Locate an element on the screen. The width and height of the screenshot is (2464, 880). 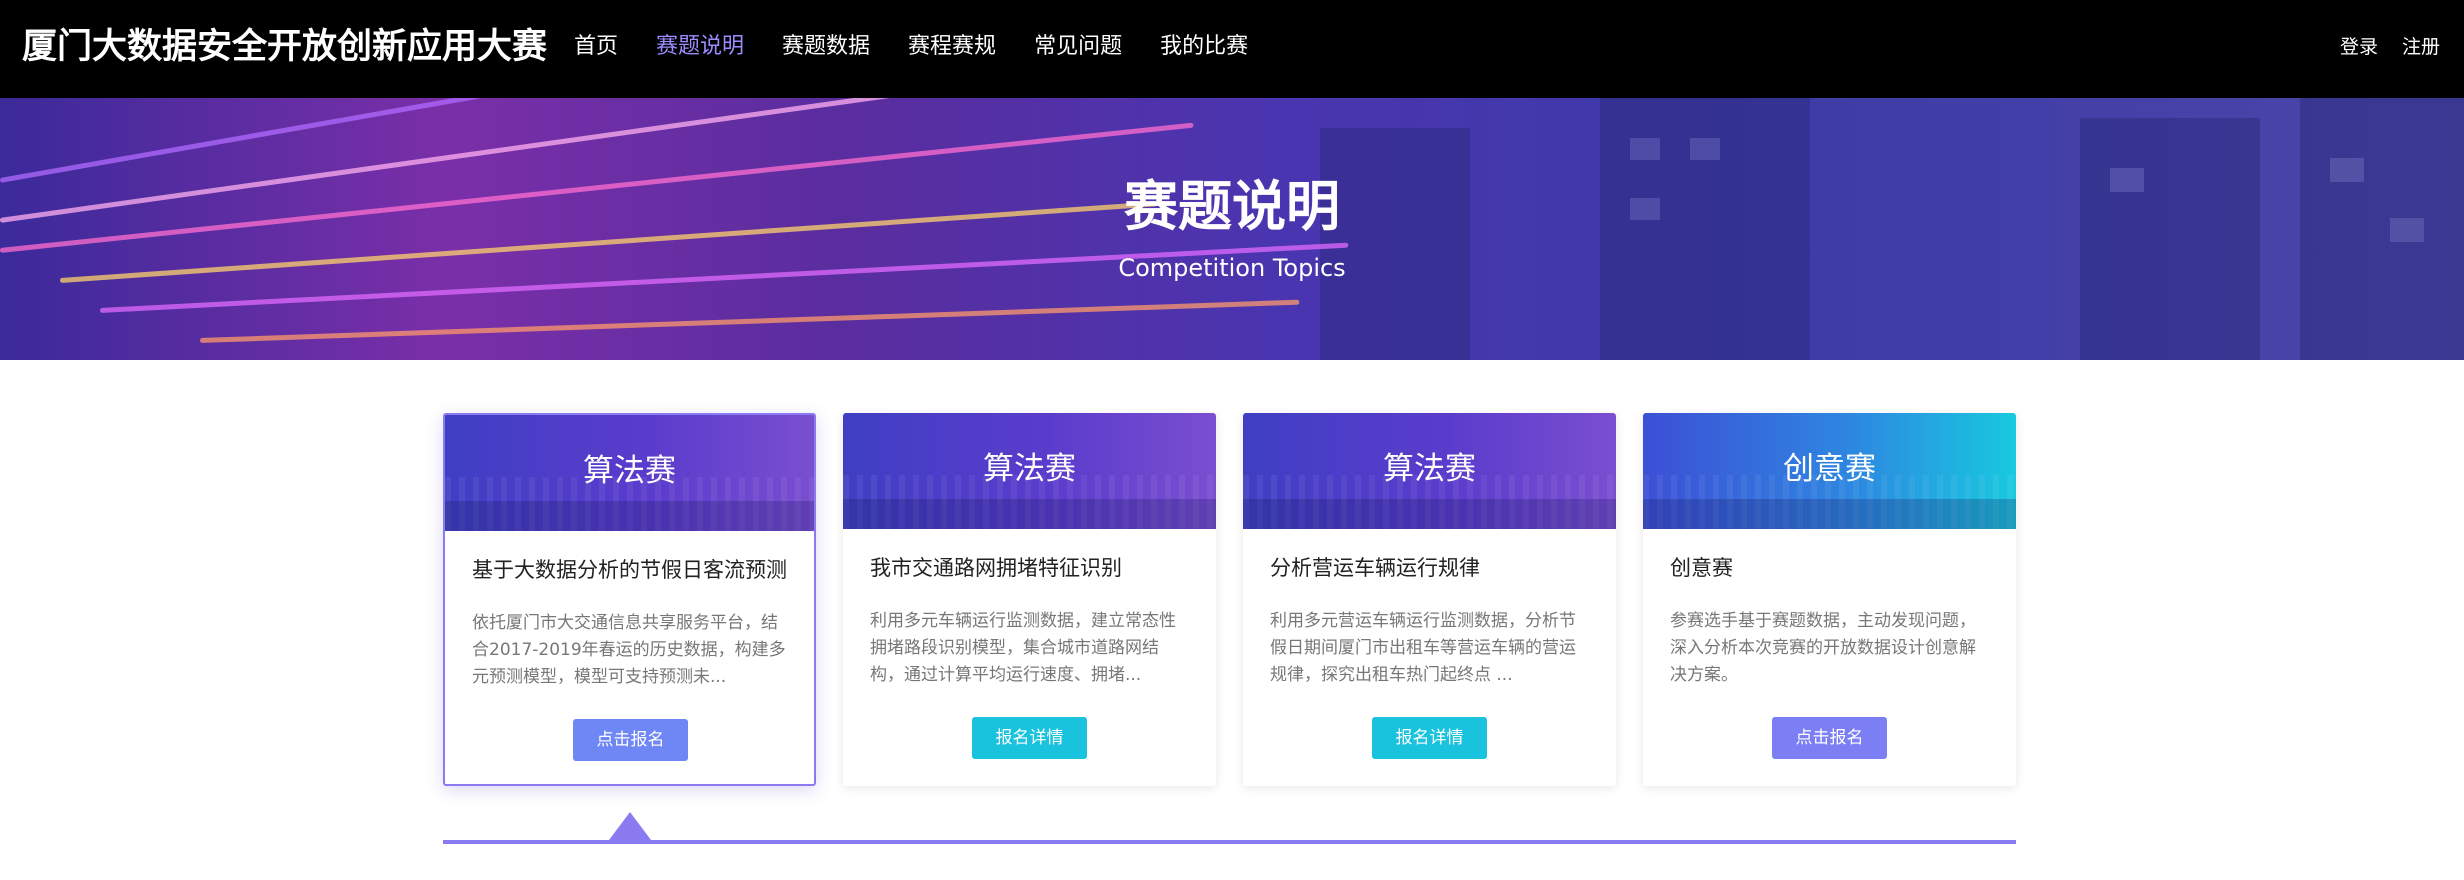
nav-item-faq: 常见问题 is located at coordinates (1078, 47).